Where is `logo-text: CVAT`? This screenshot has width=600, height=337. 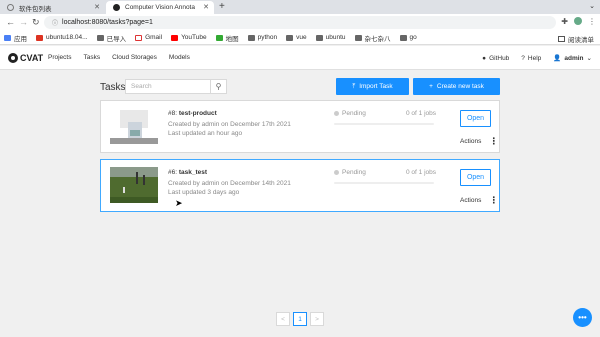
logo-text: CVAT is located at coordinates (32, 58).